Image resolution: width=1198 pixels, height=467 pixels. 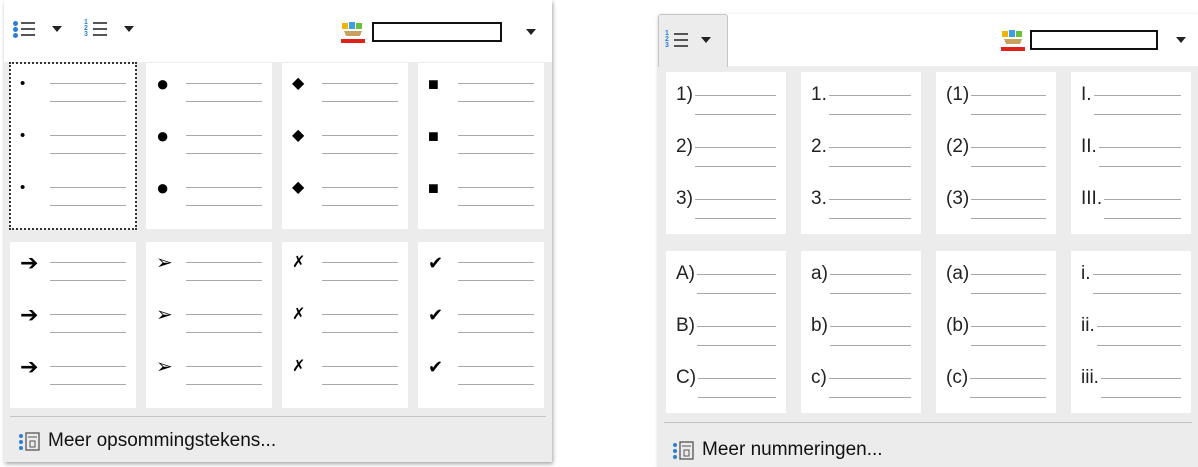 What do you see at coordinates (1131, 394) in the screenshot?
I see `numbering-preview-row: iii.` at bounding box center [1131, 394].